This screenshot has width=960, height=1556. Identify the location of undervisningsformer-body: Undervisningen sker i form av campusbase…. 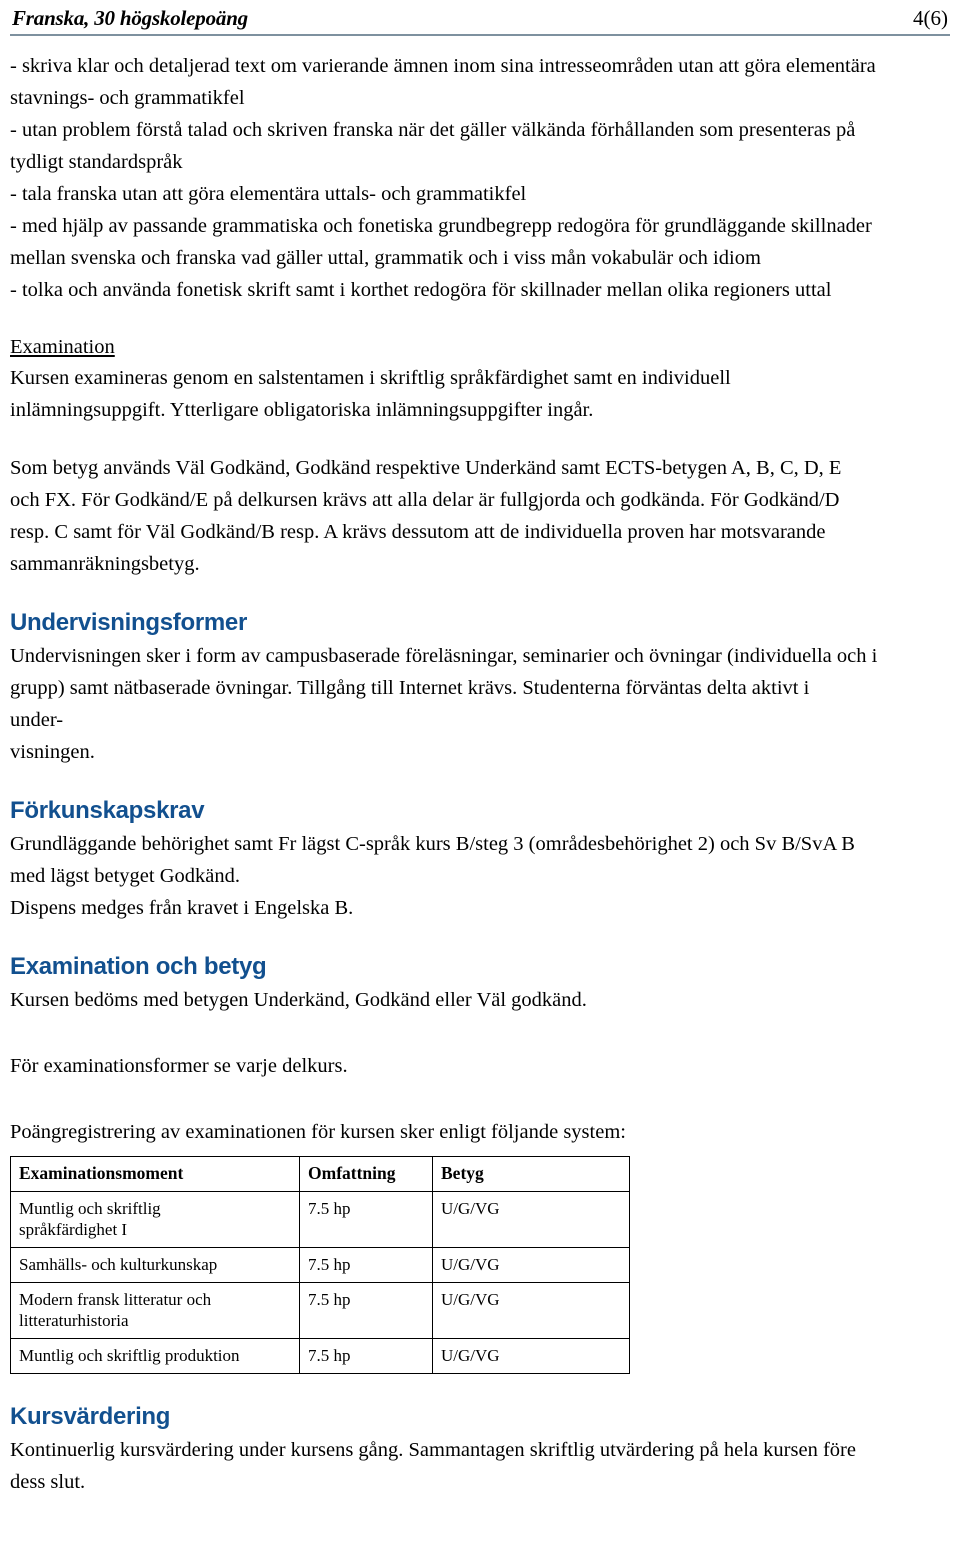
(480, 704).